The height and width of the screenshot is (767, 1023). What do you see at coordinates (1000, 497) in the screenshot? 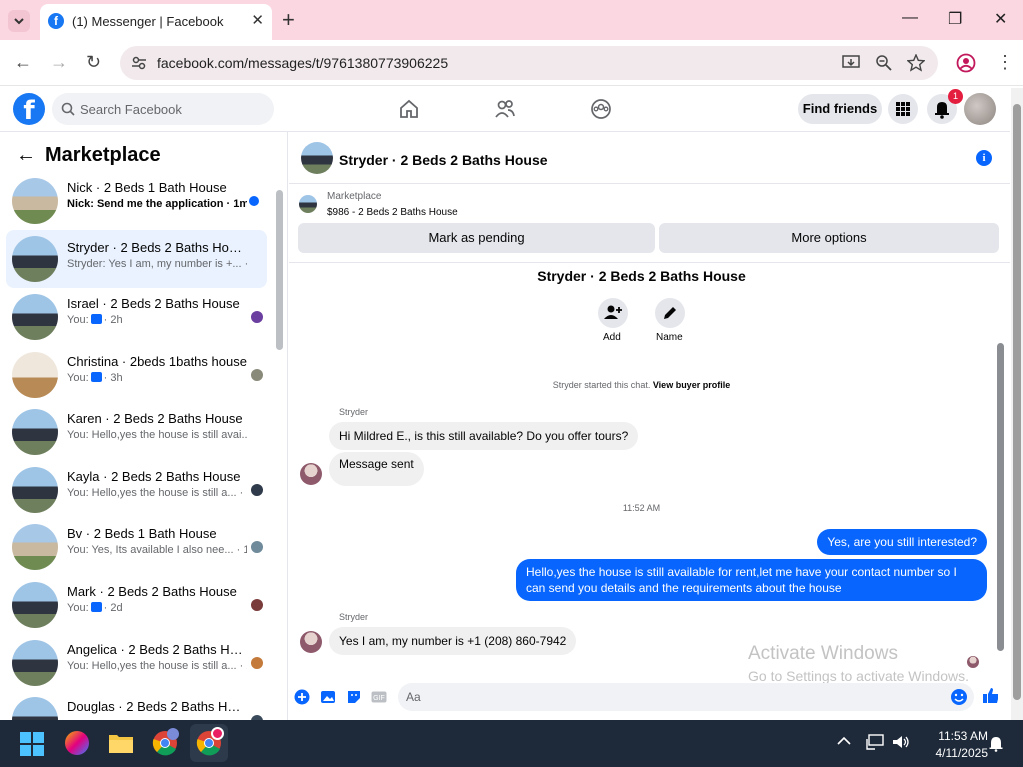
I see `message-scrollbar` at bounding box center [1000, 497].